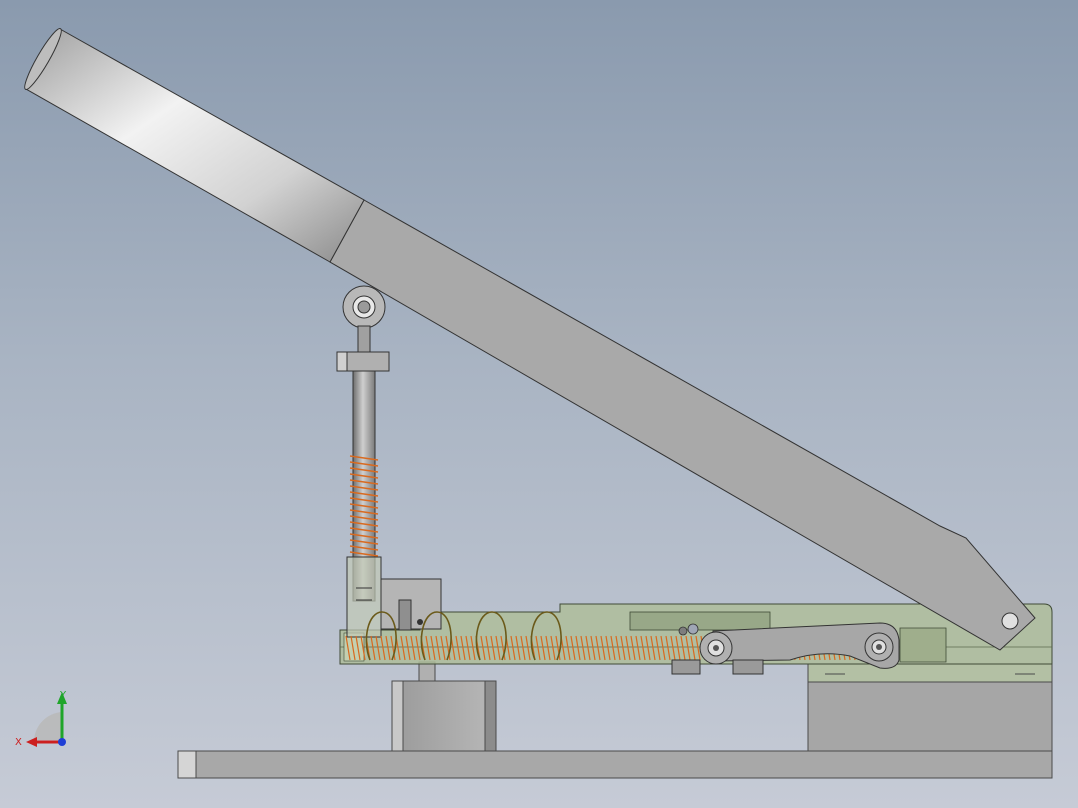  Describe the element at coordinates (31, 742) in the screenshot. I see `x-axis-arrowhead` at that location.